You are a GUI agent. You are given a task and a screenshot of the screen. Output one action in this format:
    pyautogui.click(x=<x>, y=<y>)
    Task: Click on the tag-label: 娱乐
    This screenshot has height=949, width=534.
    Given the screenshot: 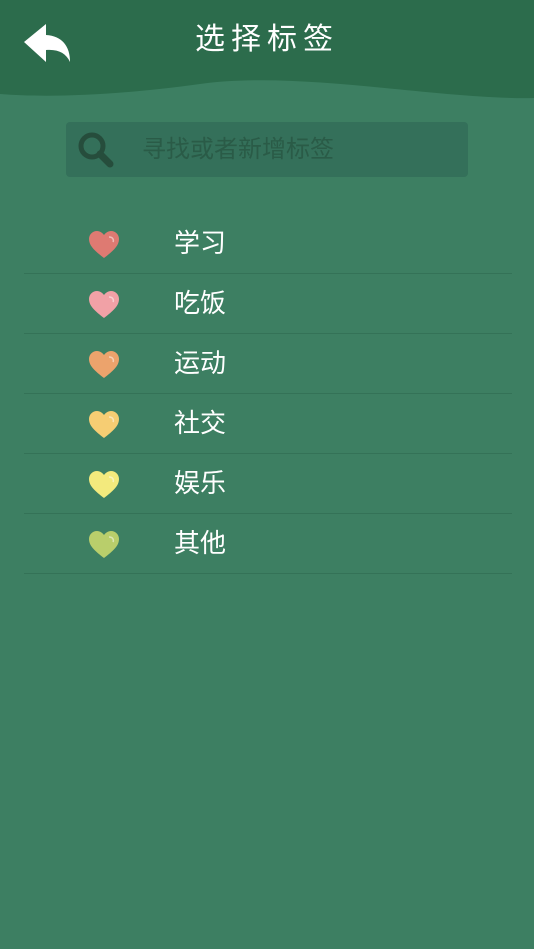 What is the action you would take?
    pyautogui.click(x=200, y=484)
    